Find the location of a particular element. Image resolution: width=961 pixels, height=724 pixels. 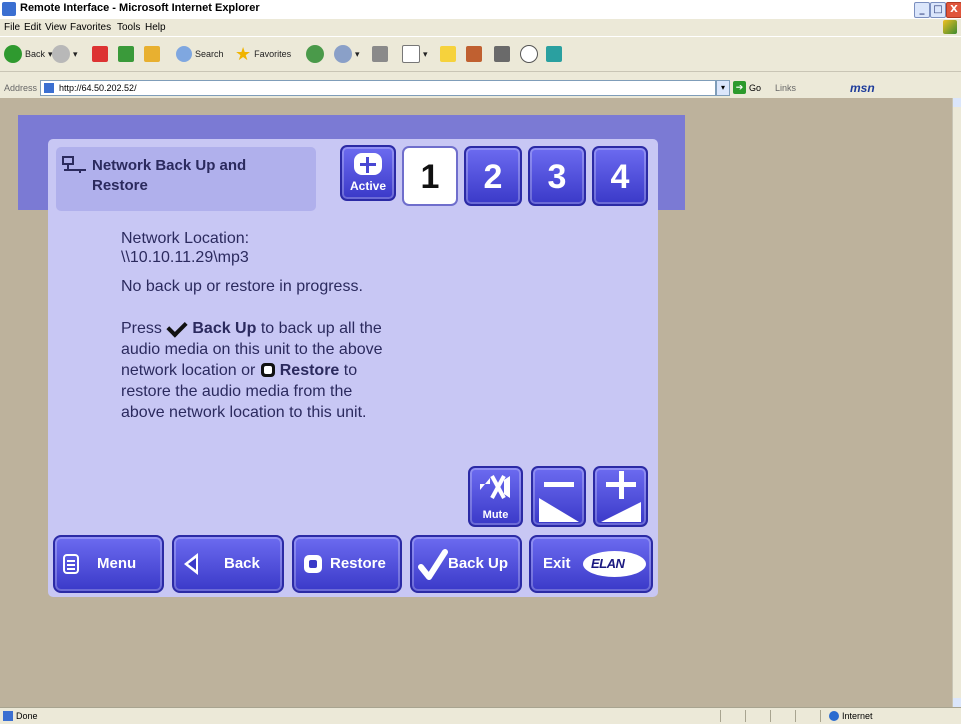

instr-restore: Restore is located at coordinates (309, 370).